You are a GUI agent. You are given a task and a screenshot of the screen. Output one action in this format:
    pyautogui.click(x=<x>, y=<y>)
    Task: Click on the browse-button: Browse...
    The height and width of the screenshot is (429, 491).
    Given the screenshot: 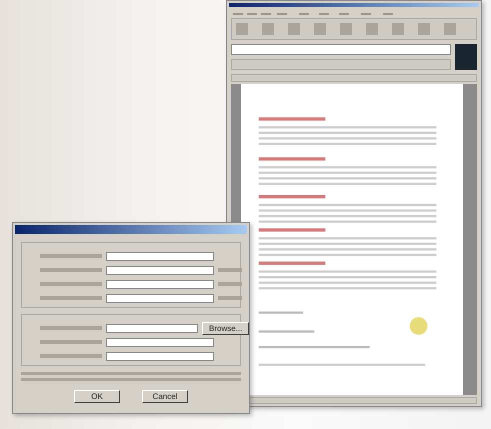 What is the action you would take?
    pyautogui.click(x=226, y=328)
    